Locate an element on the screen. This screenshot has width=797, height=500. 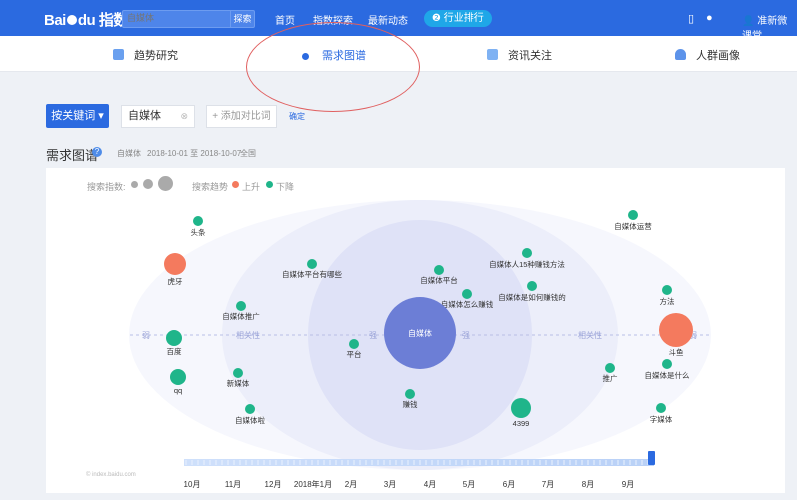
graph-node-label: 自媒体人15种赚钱方法 is located at coordinates (527, 264).